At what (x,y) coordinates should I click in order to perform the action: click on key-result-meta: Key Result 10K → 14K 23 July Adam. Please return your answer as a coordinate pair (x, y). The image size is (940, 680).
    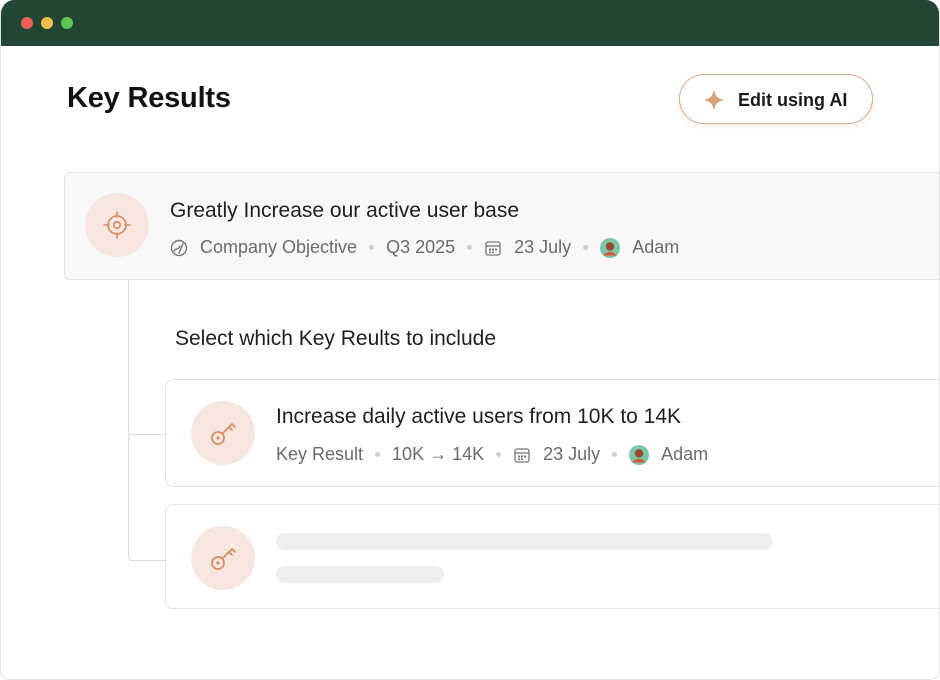
    Looking at the image, I should click on (492, 454).